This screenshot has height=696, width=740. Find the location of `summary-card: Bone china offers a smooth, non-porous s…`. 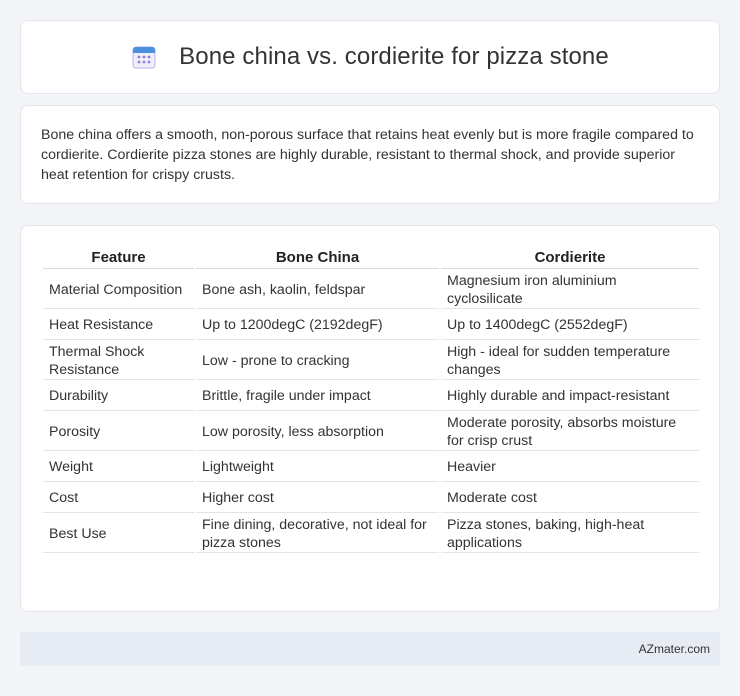

summary-card: Bone china offers a smooth, non-porous s… is located at coordinates (370, 154).